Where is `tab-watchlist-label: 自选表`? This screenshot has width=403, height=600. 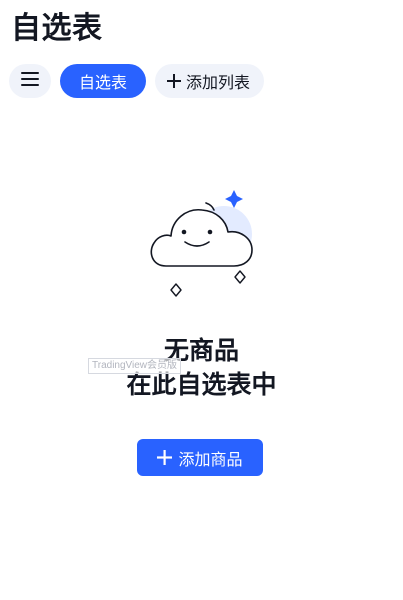
tab-watchlist-label: 自选表 is located at coordinates (103, 82).